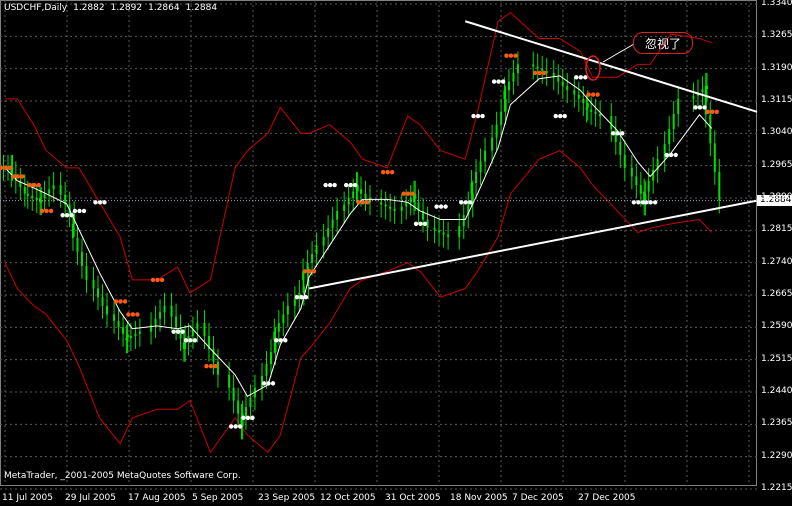  I want to click on price-tick-label: 1.2740, so click(776, 261).